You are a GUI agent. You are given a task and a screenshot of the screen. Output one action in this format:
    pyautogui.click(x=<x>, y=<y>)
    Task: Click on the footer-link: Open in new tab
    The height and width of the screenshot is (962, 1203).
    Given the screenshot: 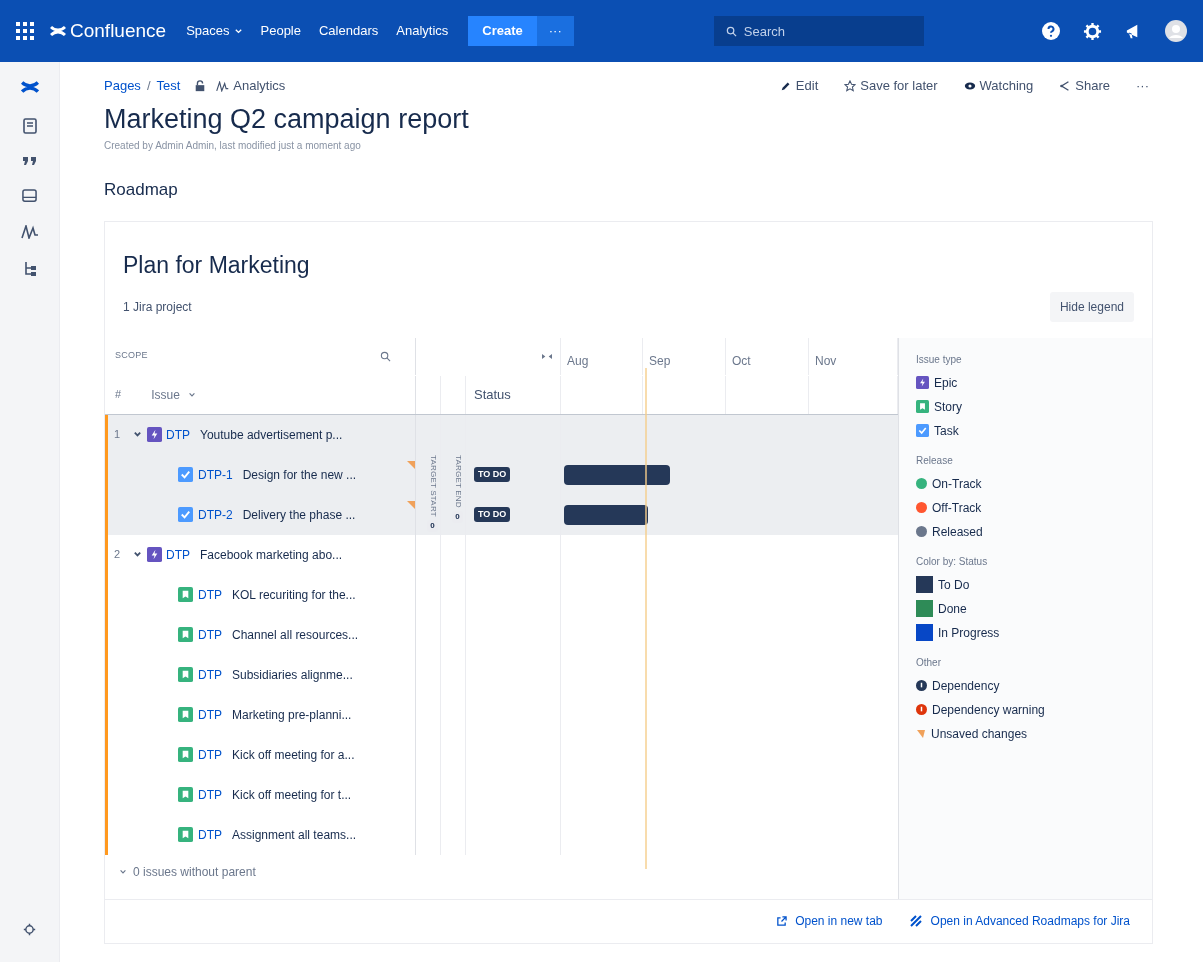 What is the action you would take?
    pyautogui.click(x=829, y=921)
    